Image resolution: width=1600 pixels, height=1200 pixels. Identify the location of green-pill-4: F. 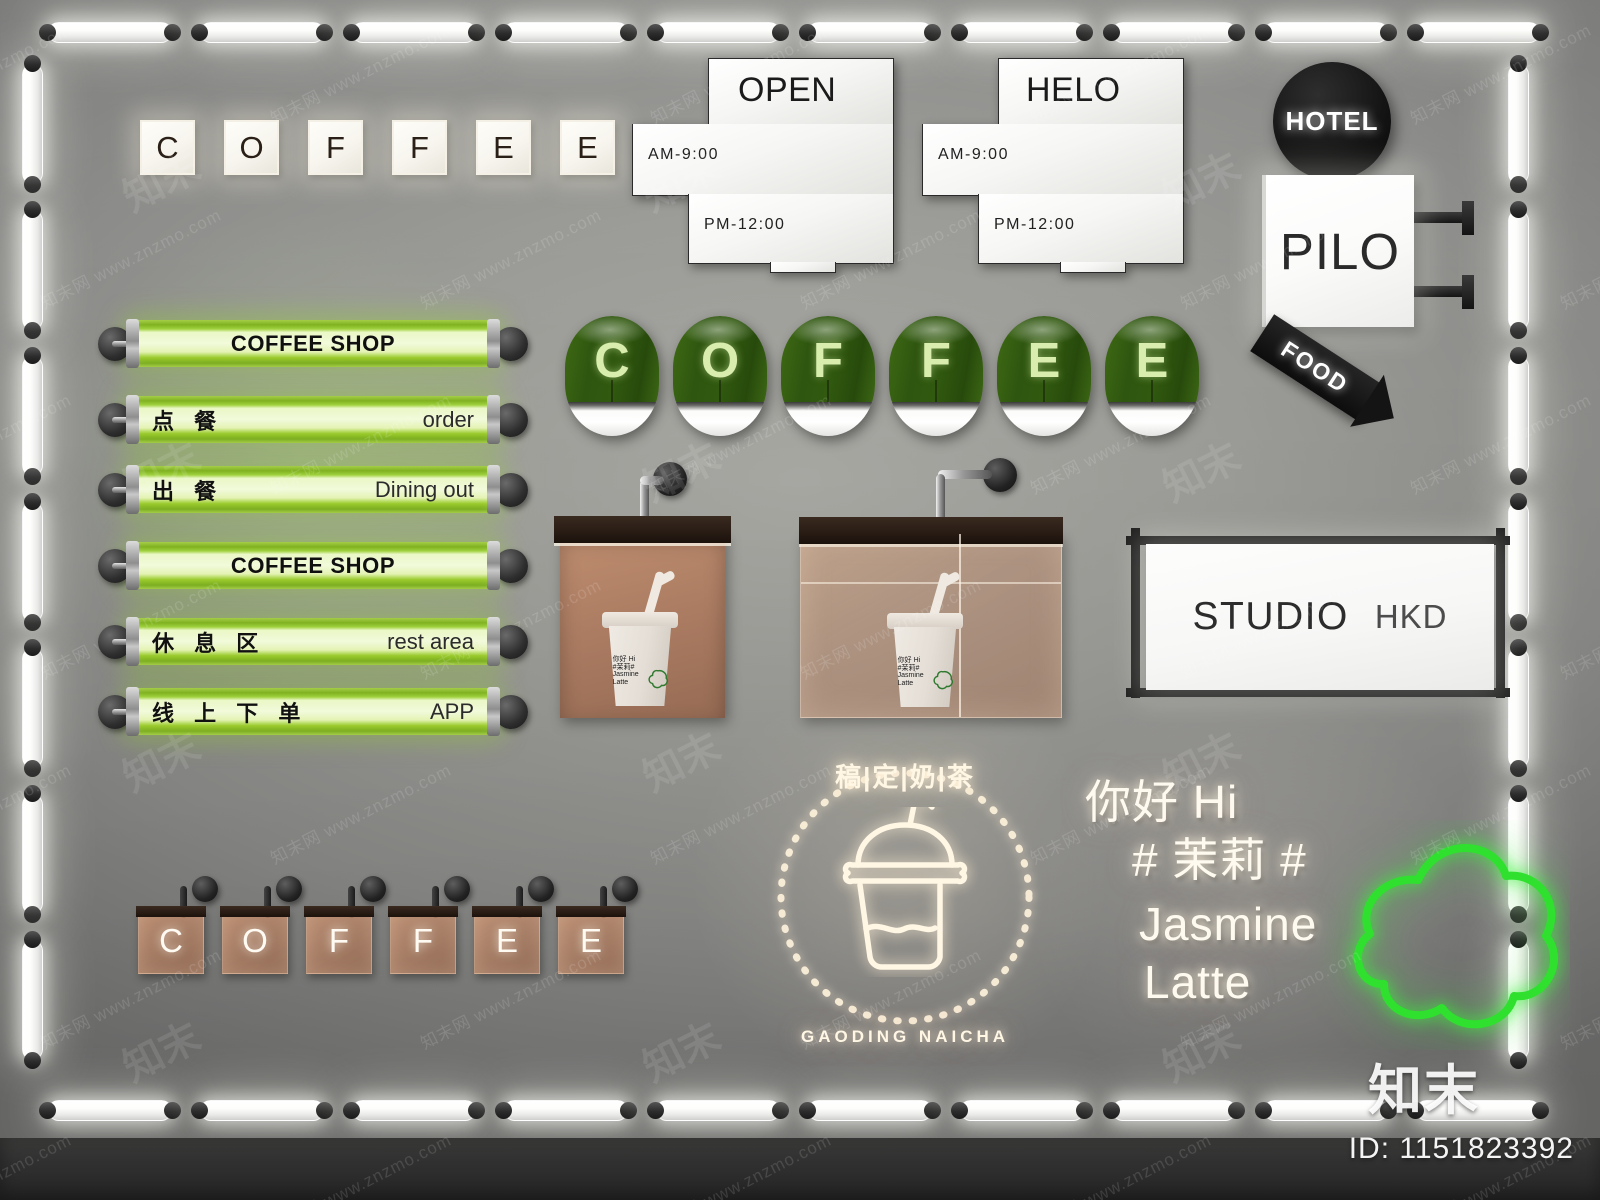
(936, 376).